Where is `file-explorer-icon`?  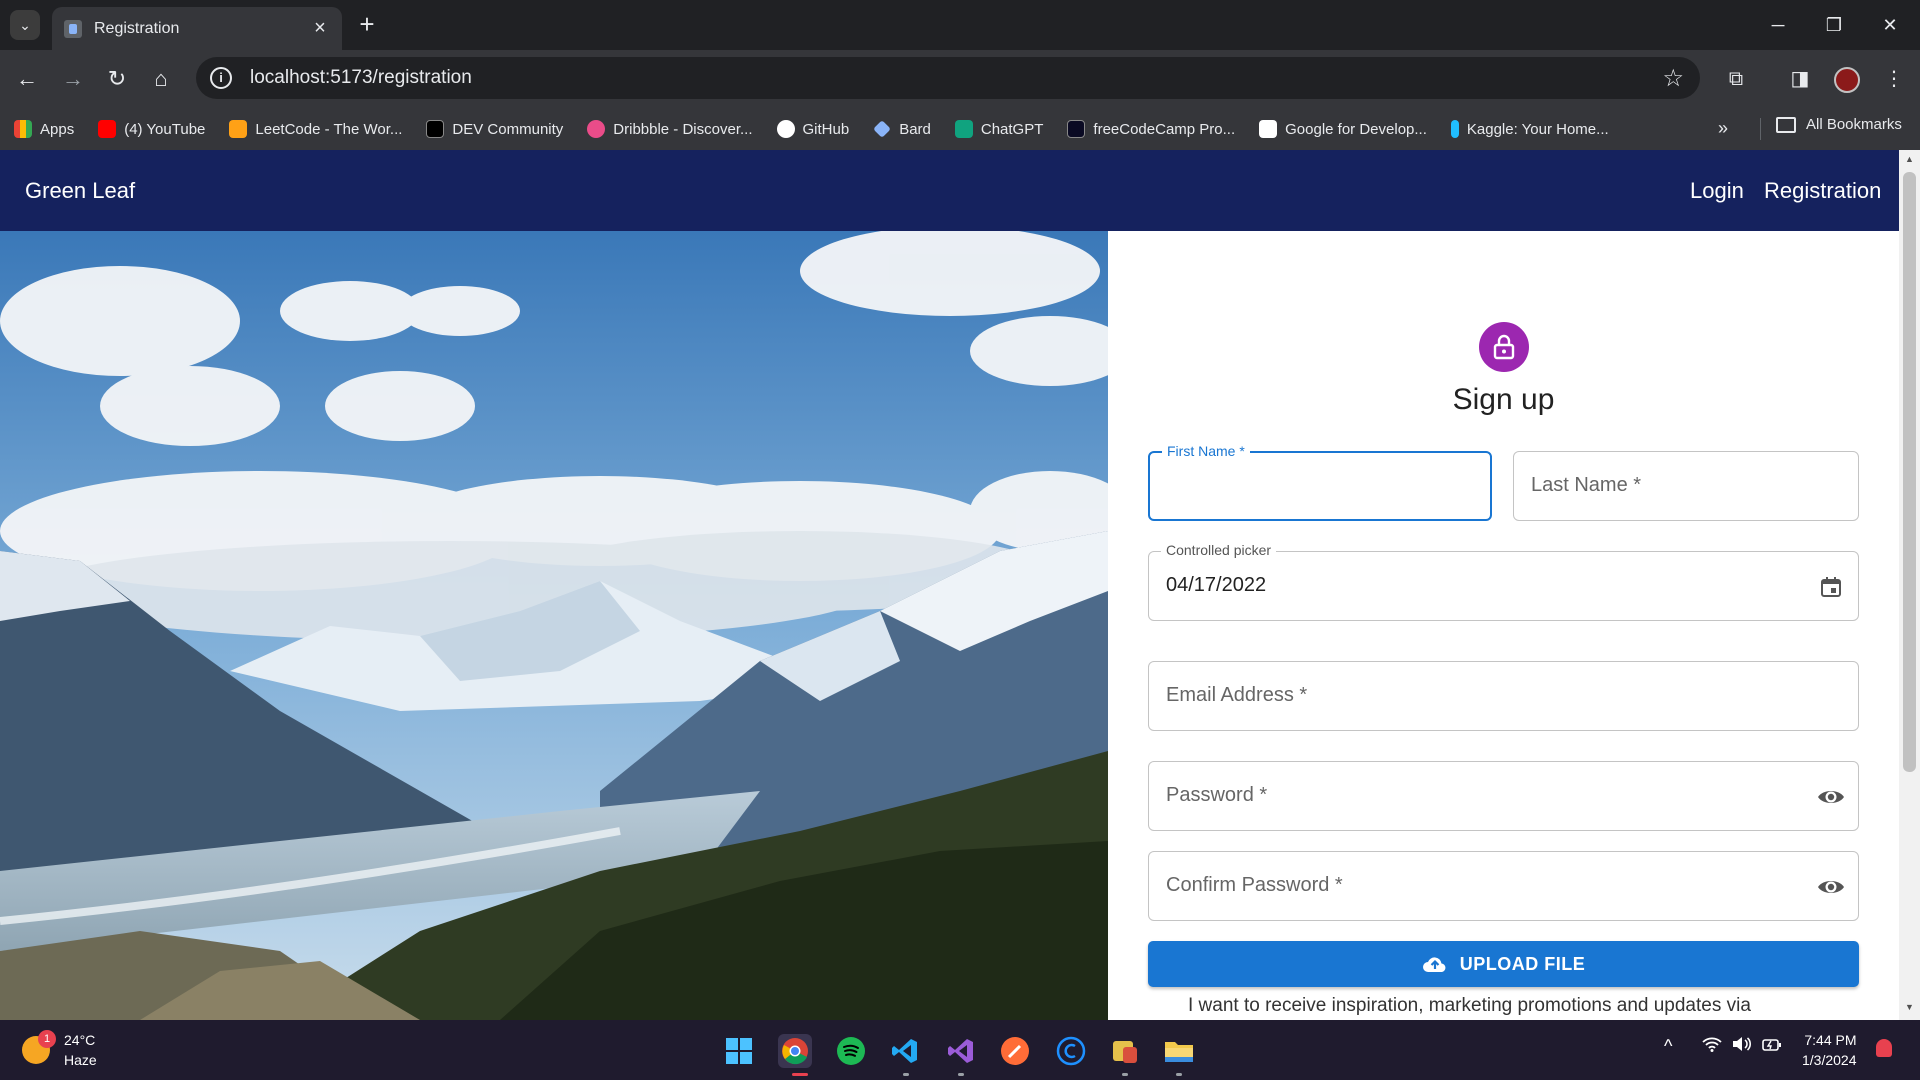 file-explorer-icon is located at coordinates (1179, 1051).